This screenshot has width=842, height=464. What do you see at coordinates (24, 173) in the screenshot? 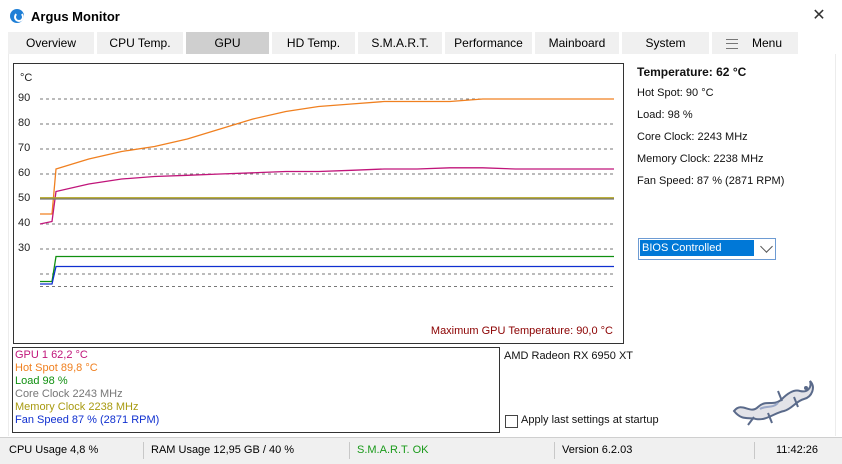
I see `y-tick-label: 60` at bounding box center [24, 173].